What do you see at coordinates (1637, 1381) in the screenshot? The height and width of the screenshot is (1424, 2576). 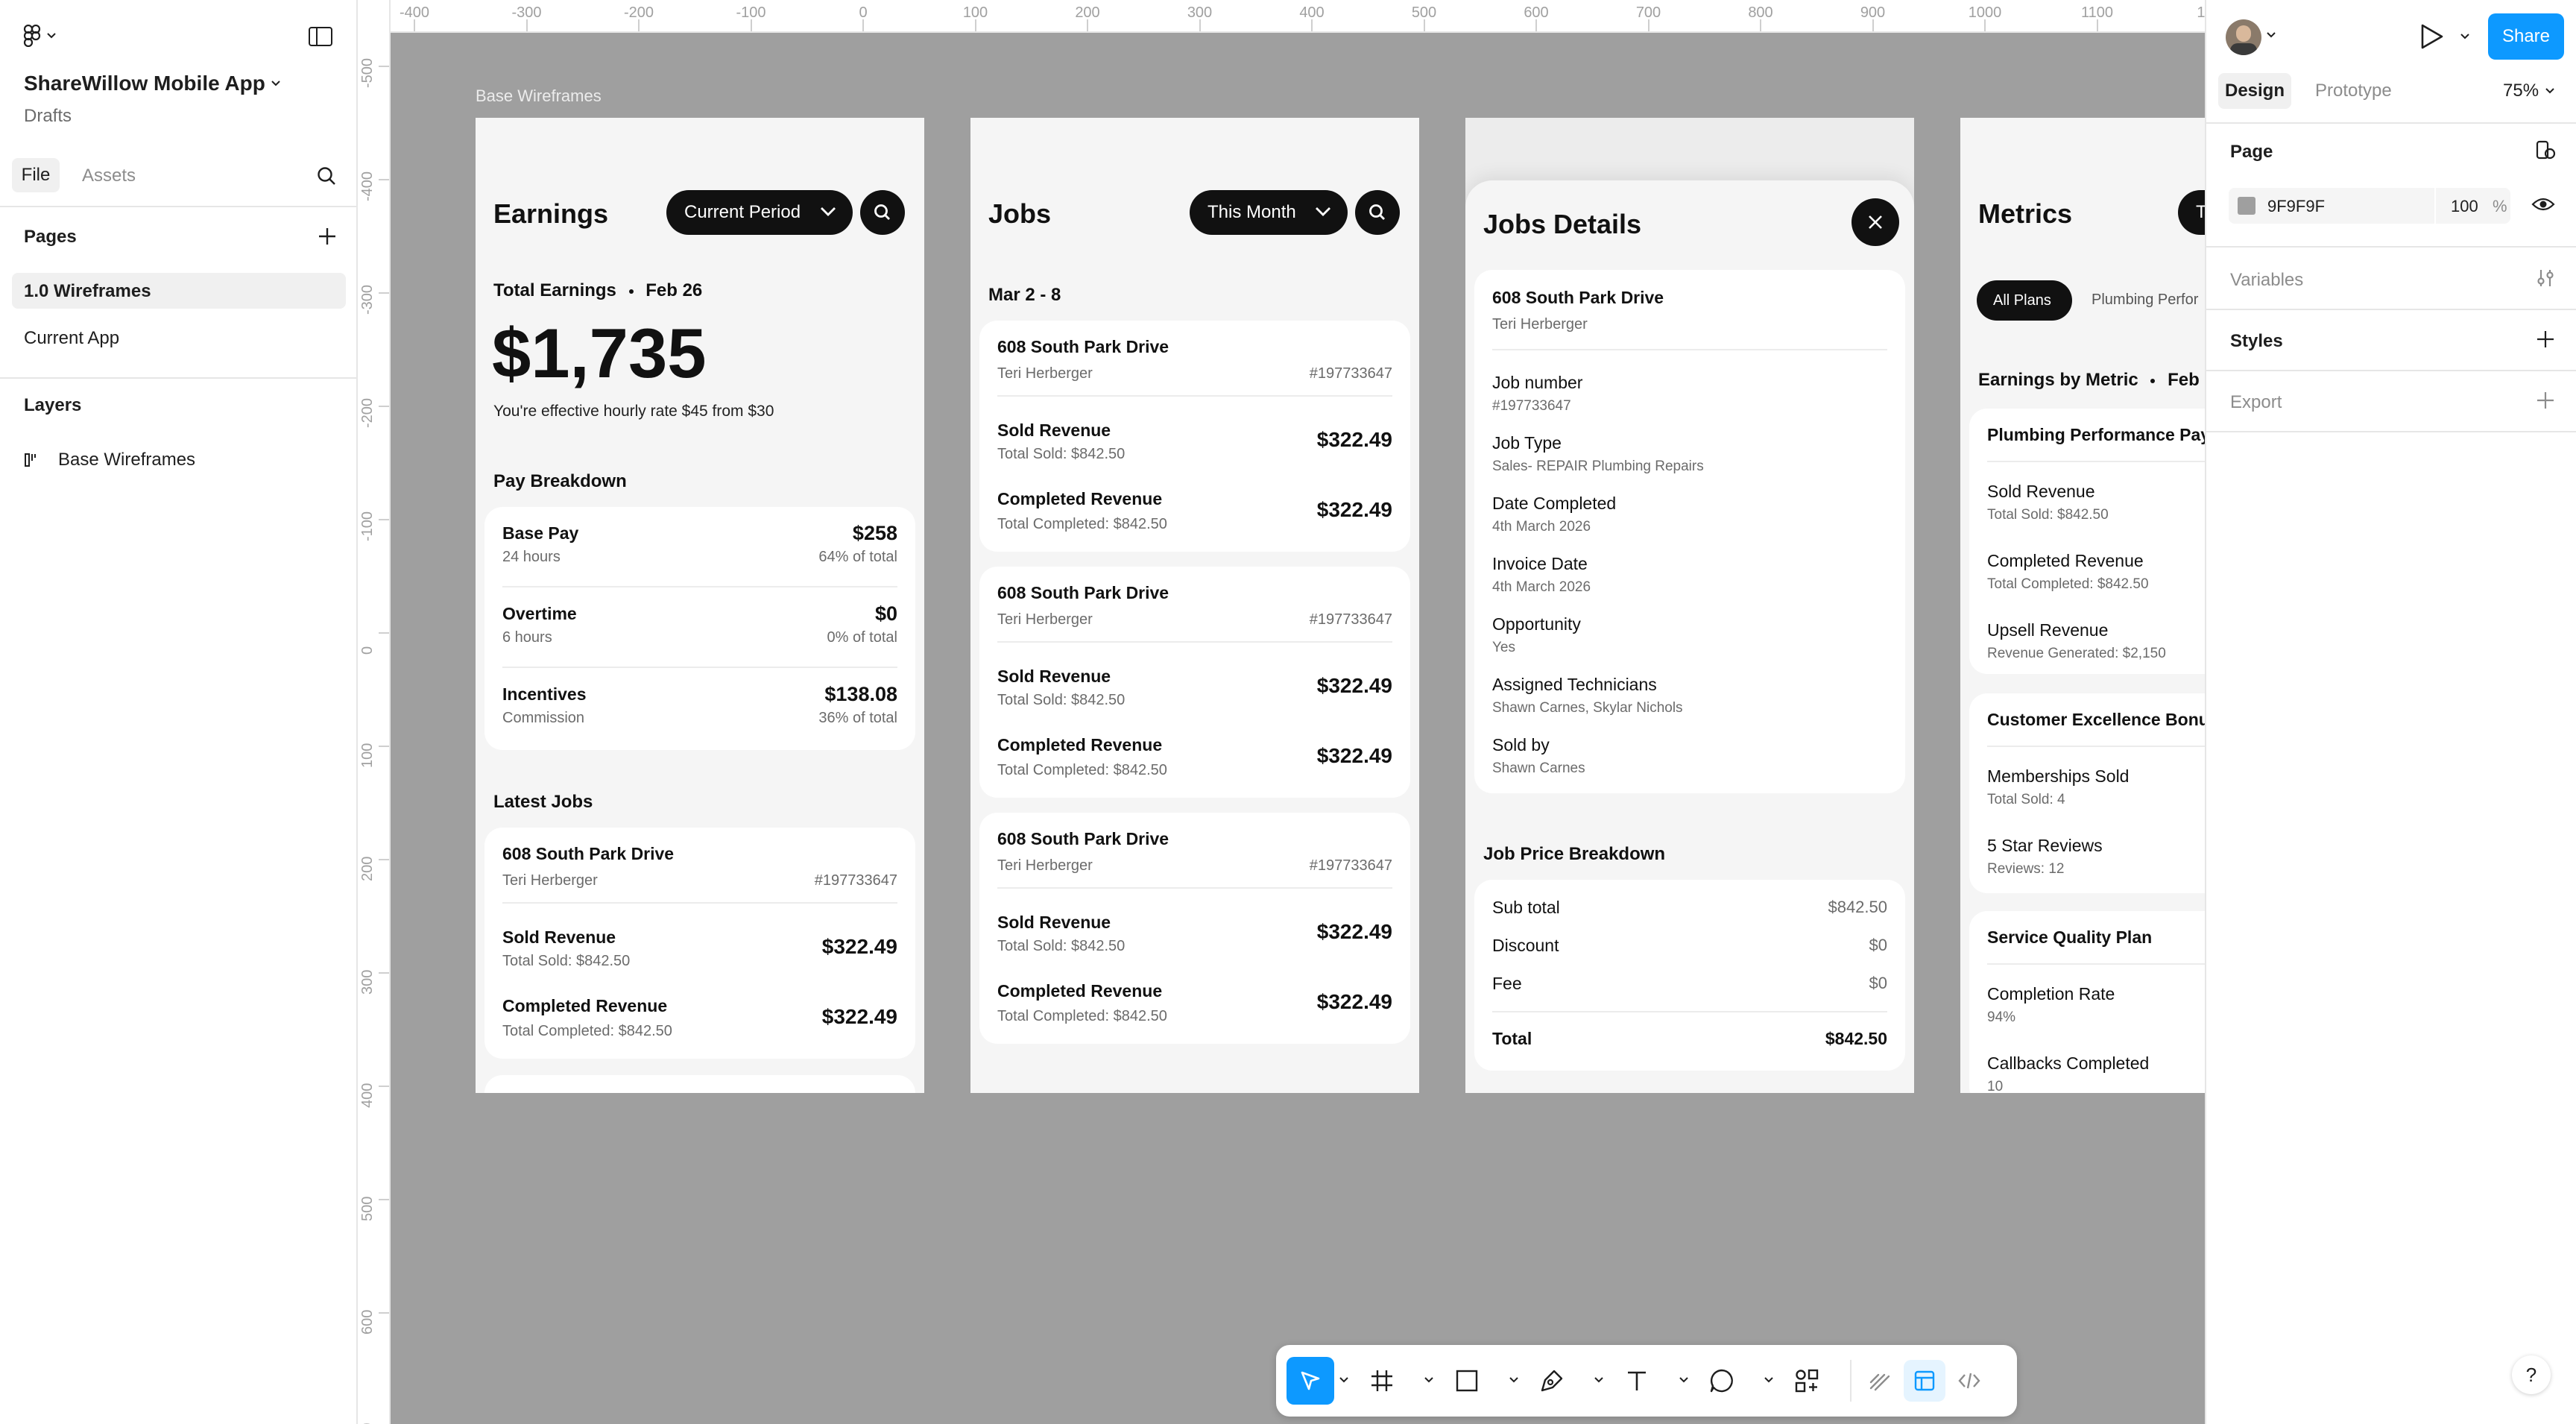 I see `text-tool-button` at bounding box center [1637, 1381].